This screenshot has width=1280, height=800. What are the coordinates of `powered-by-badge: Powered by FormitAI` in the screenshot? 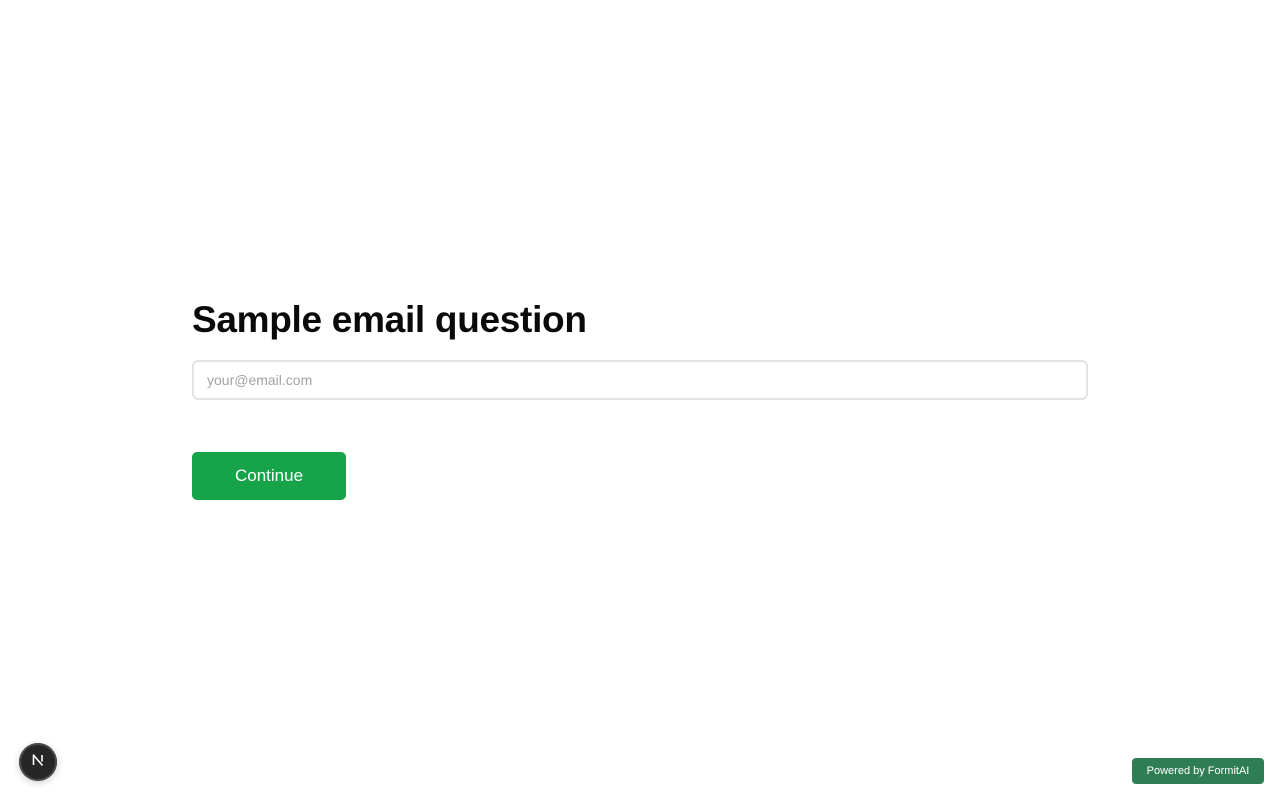 It's located at (1198, 771).